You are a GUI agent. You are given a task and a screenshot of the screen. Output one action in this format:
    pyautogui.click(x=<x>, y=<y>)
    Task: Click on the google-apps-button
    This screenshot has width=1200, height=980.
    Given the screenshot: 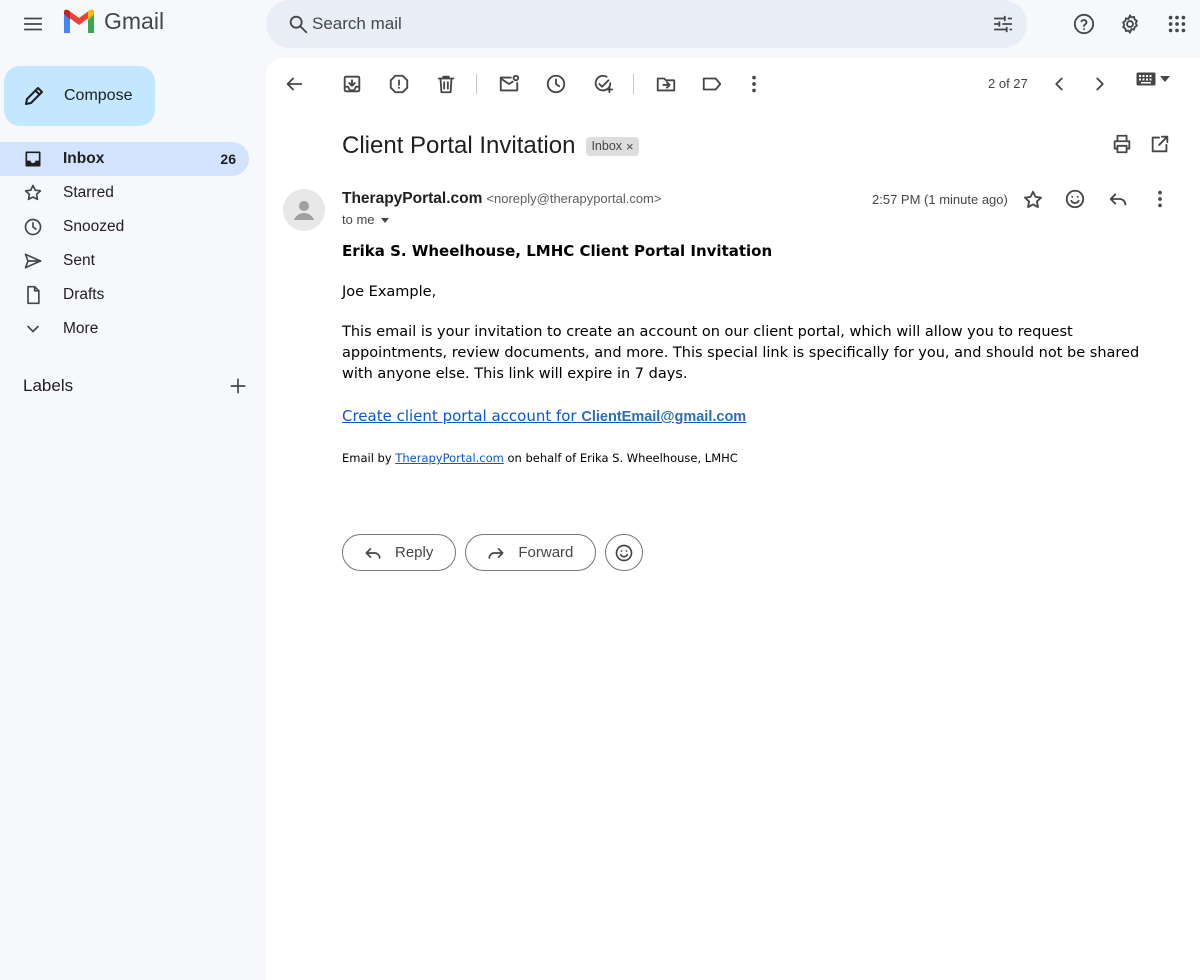 What is the action you would take?
    pyautogui.click(x=1177, y=24)
    